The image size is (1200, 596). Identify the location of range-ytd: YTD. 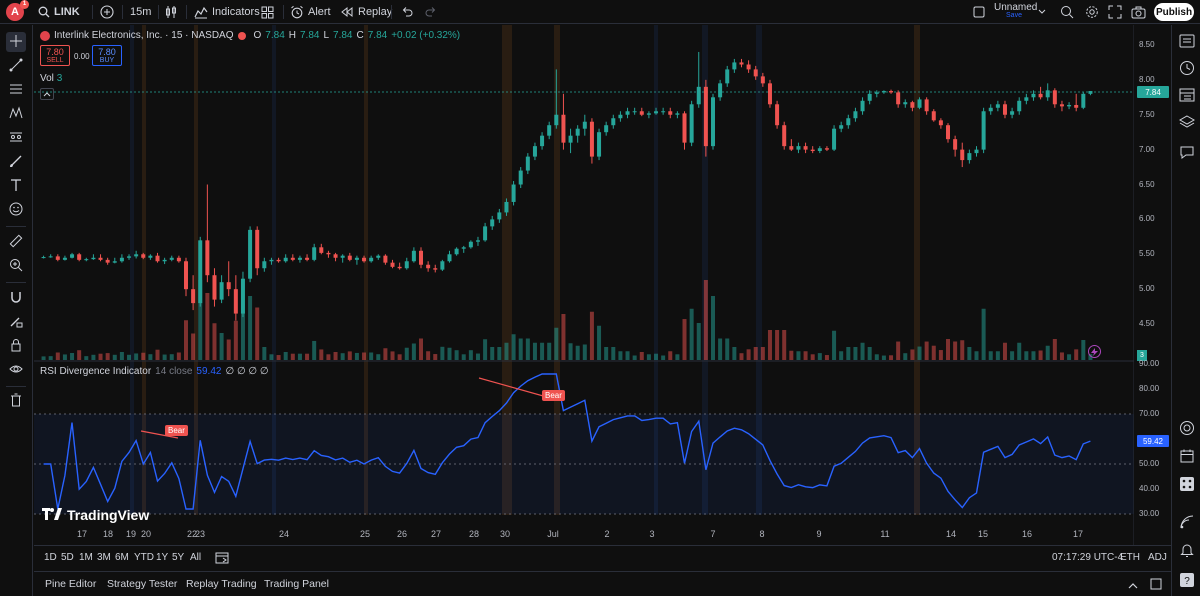
(144, 557).